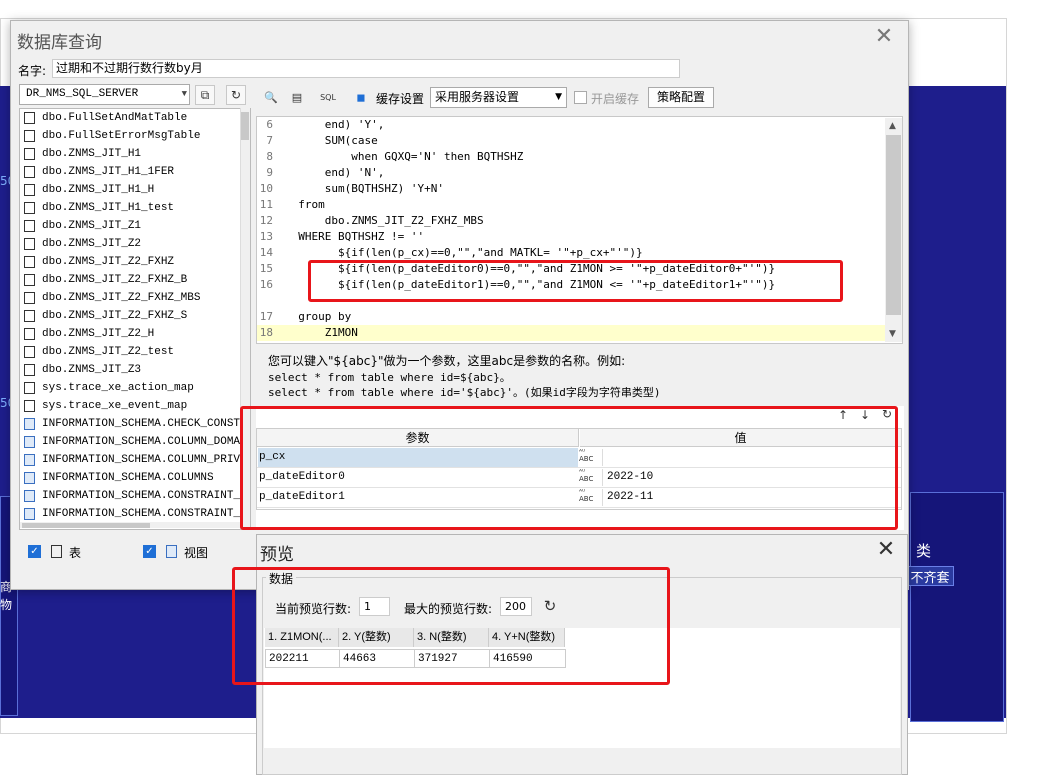  Describe the element at coordinates (355, 236) in the screenshot. I see `code-text: WHERE BQTHSHZ != ''` at that location.